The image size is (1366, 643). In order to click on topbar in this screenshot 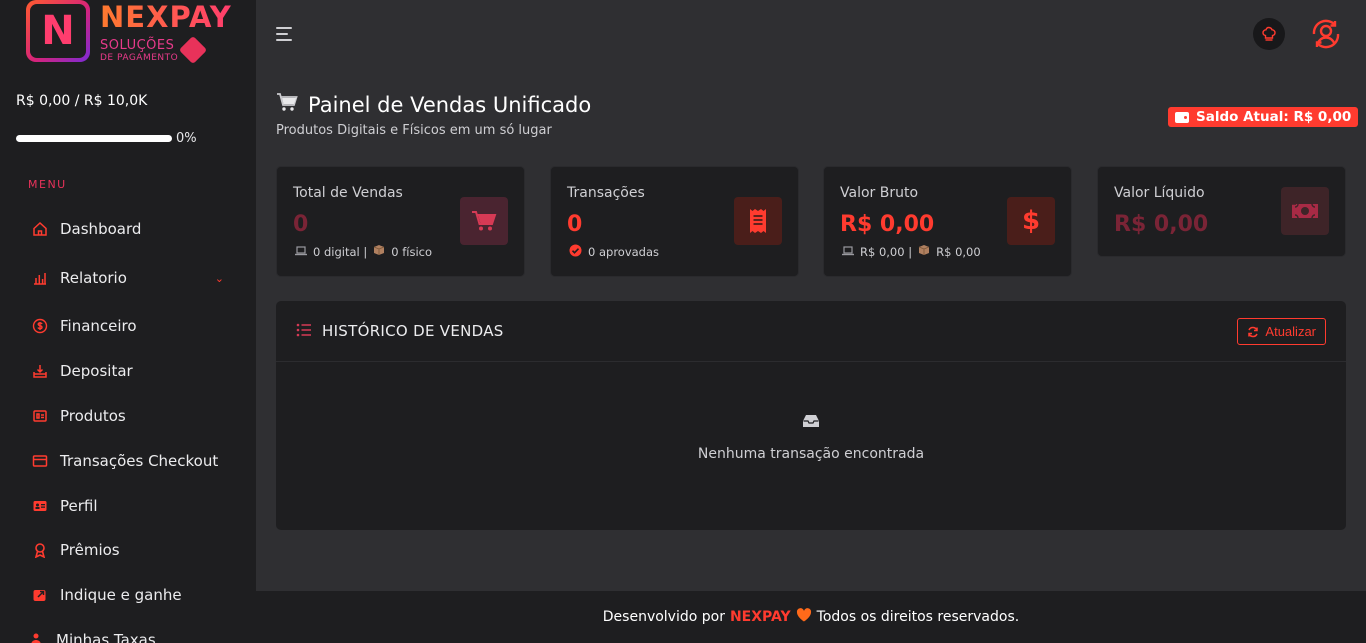, I will do `click(811, 34)`.